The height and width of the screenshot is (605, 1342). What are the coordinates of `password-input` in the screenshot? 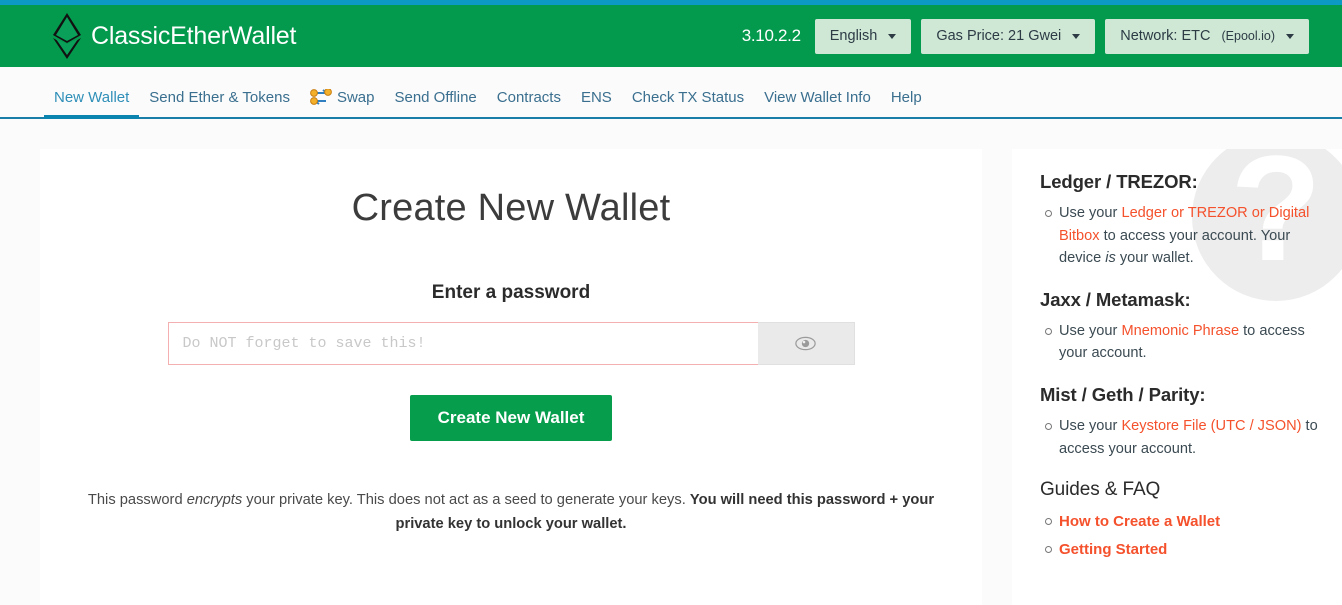 It's located at (462, 343).